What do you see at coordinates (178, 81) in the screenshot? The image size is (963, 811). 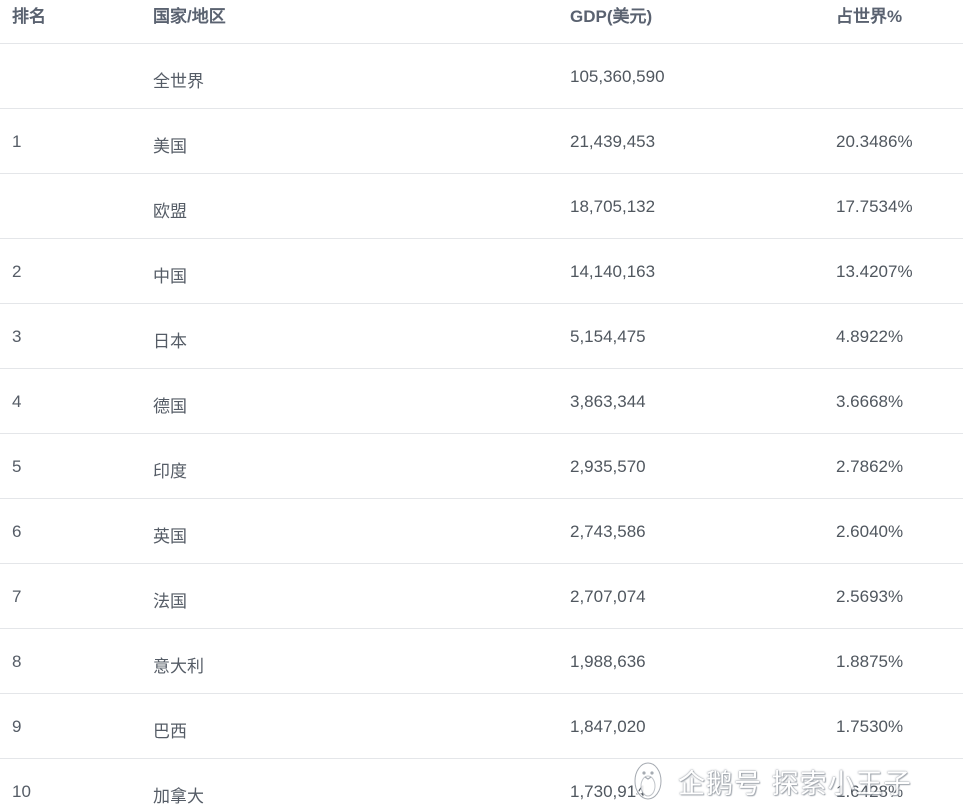 I see `country-cell: 全世界` at bounding box center [178, 81].